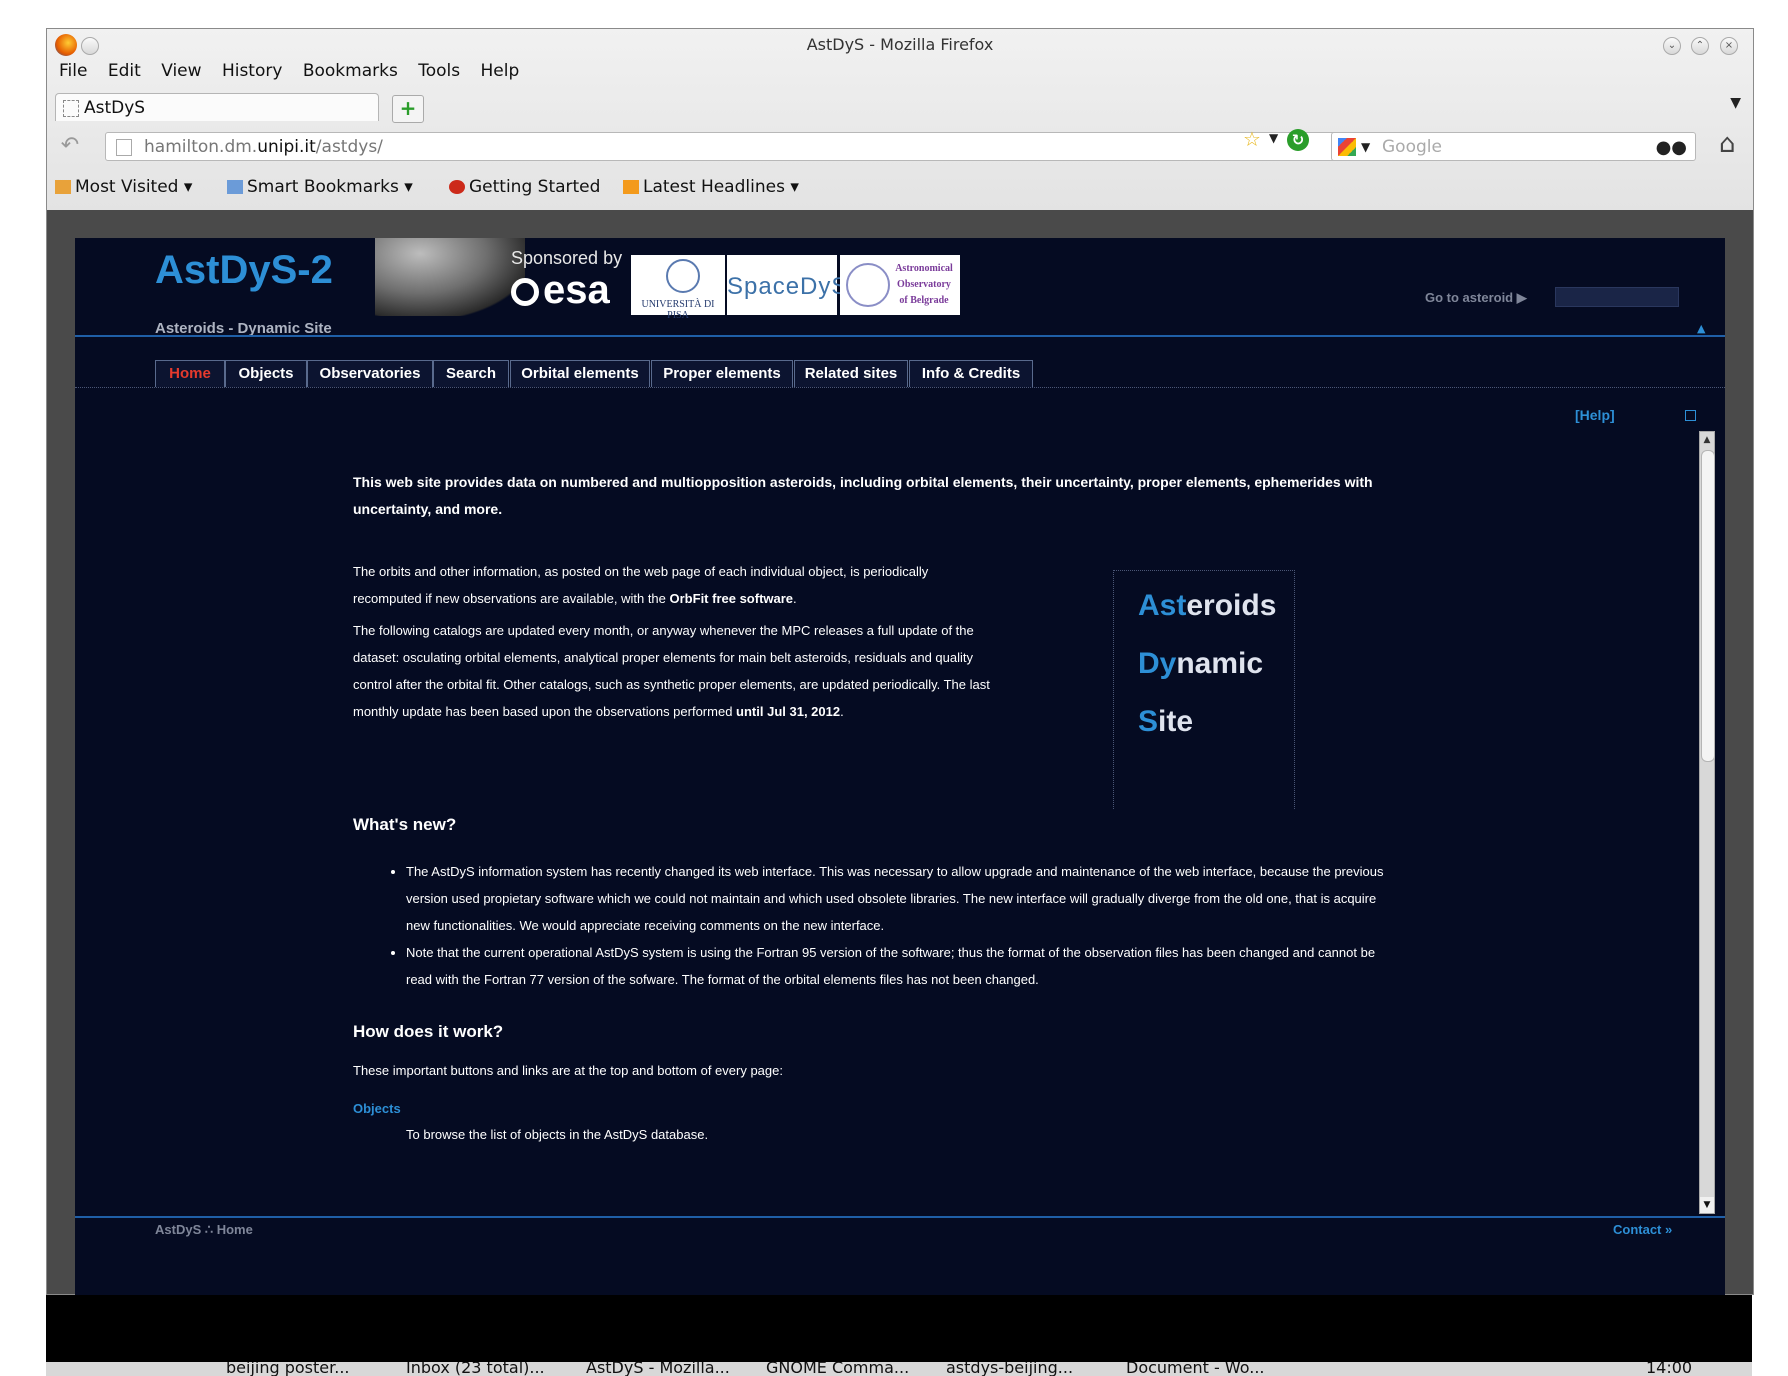 The image size is (1788, 1376). I want to click on url-domain: unipi.it, so click(286, 147).